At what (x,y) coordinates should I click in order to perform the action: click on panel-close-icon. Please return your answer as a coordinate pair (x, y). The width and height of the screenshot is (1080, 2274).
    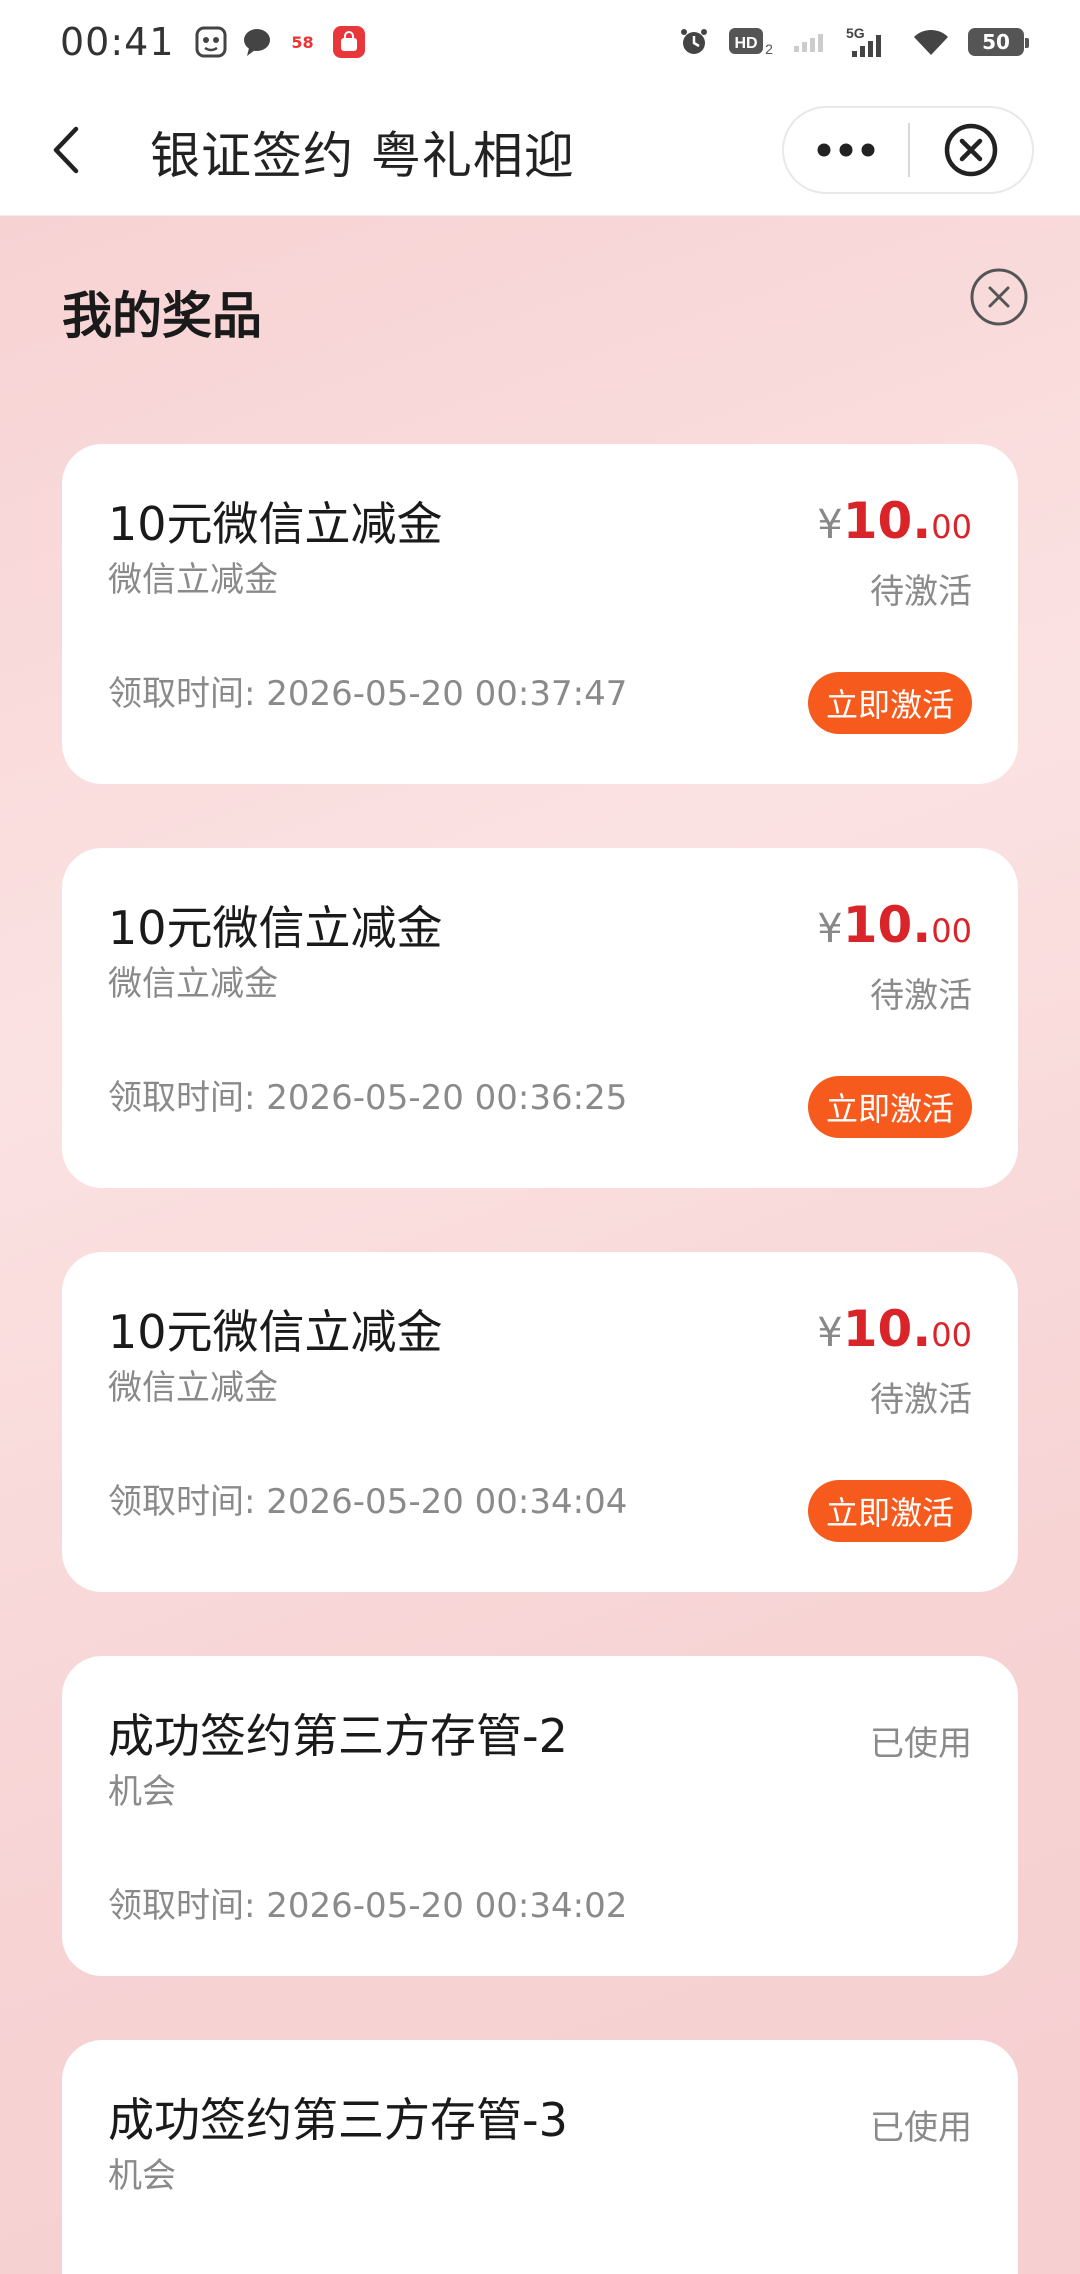
    Looking at the image, I should click on (999, 297).